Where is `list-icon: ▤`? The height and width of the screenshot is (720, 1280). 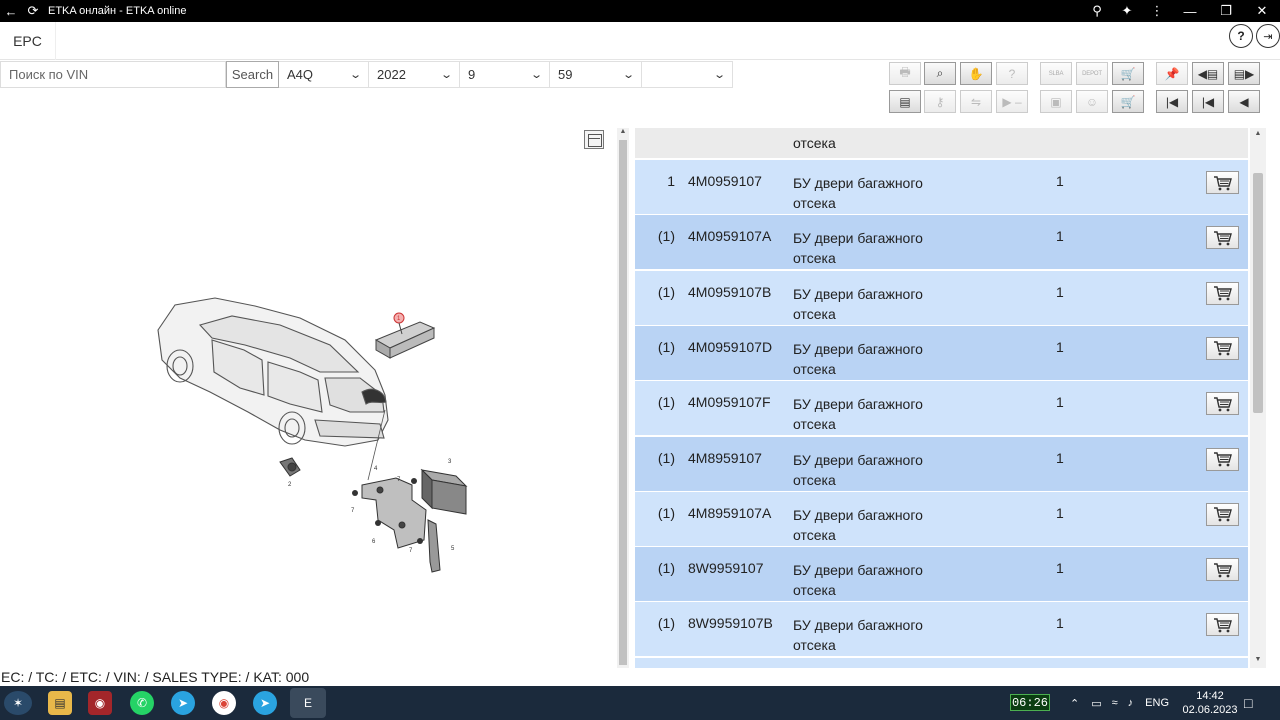
list-icon: ▤ is located at coordinates (905, 101).